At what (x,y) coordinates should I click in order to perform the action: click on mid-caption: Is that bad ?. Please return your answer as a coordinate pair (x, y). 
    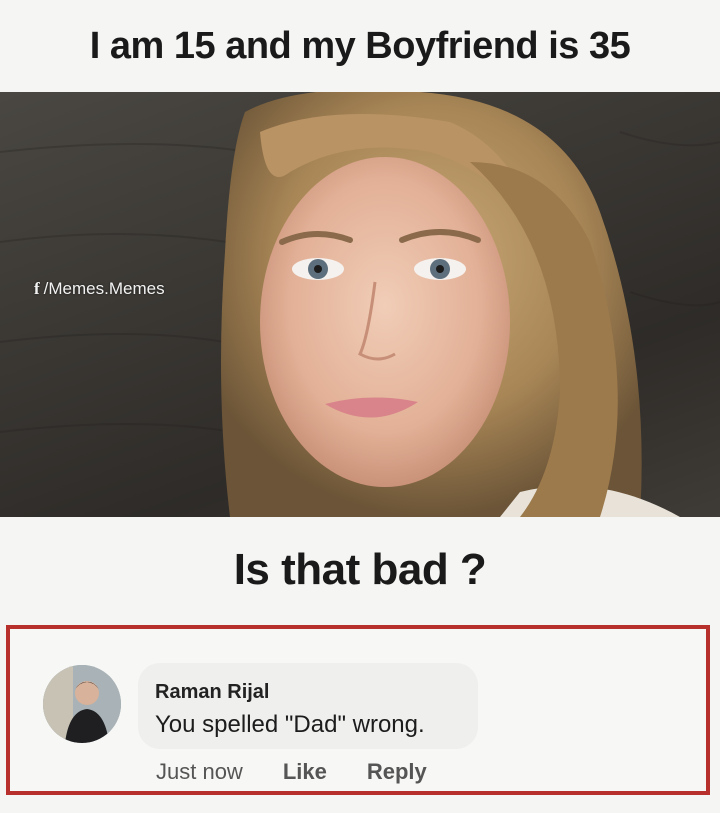
    Looking at the image, I should click on (360, 569).